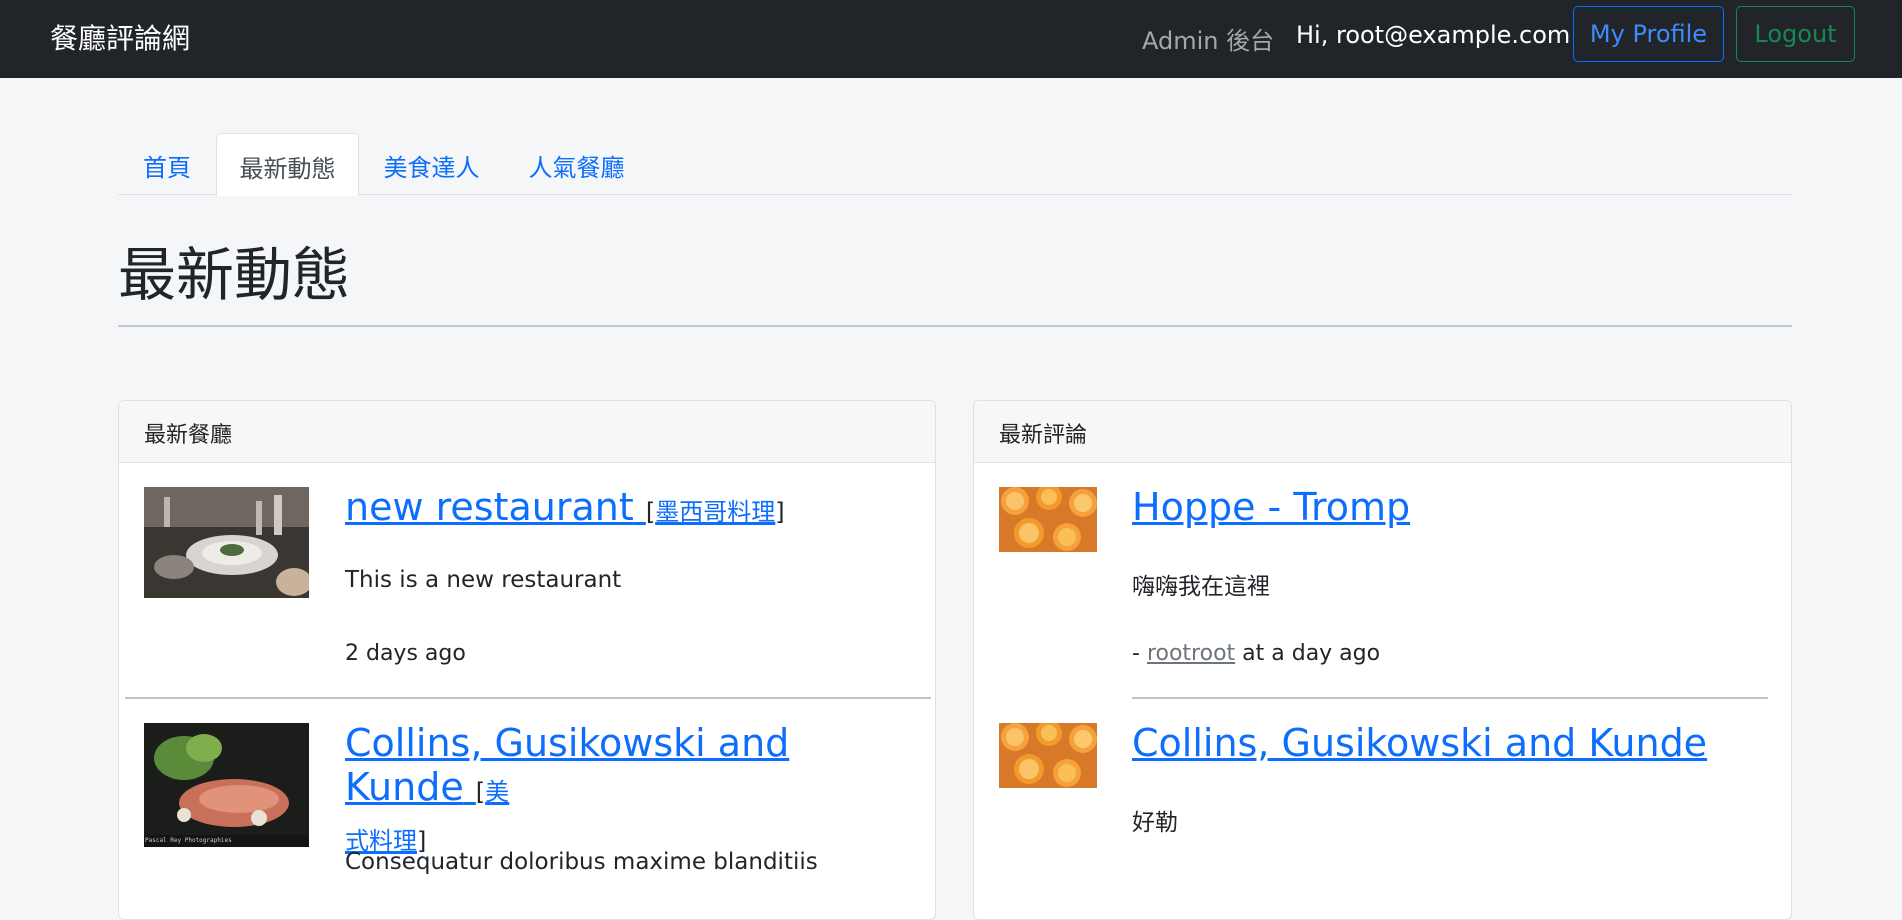 This screenshot has height=920, width=1902. Describe the element at coordinates (581, 862) in the screenshot. I see `restaurant-description: Consequatur doloribus maxime blanditiis` at that location.